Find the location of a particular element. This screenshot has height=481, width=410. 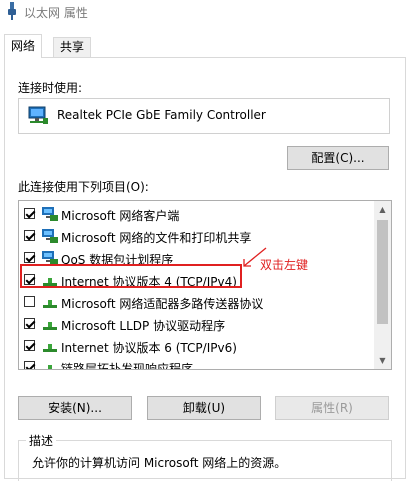

list-item: Microsoft 网络适配器多路传送器协议 is located at coordinates (196, 302).